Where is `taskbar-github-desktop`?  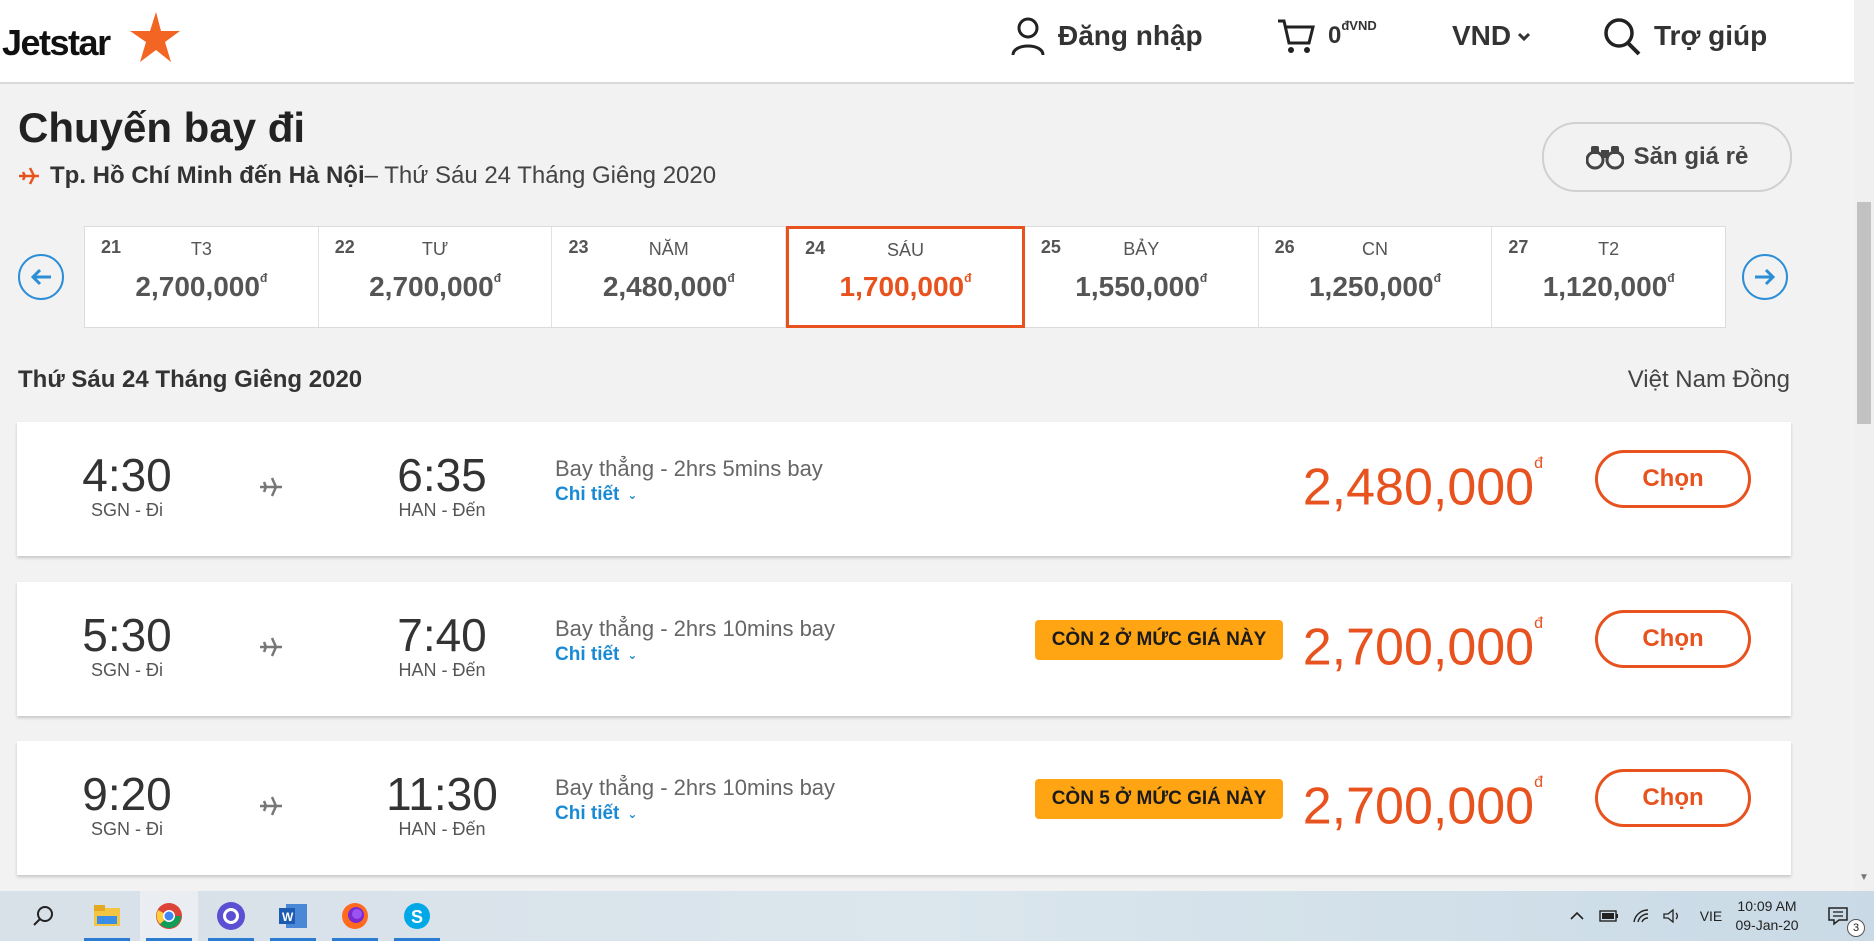
taskbar-github-desktop is located at coordinates (231, 916).